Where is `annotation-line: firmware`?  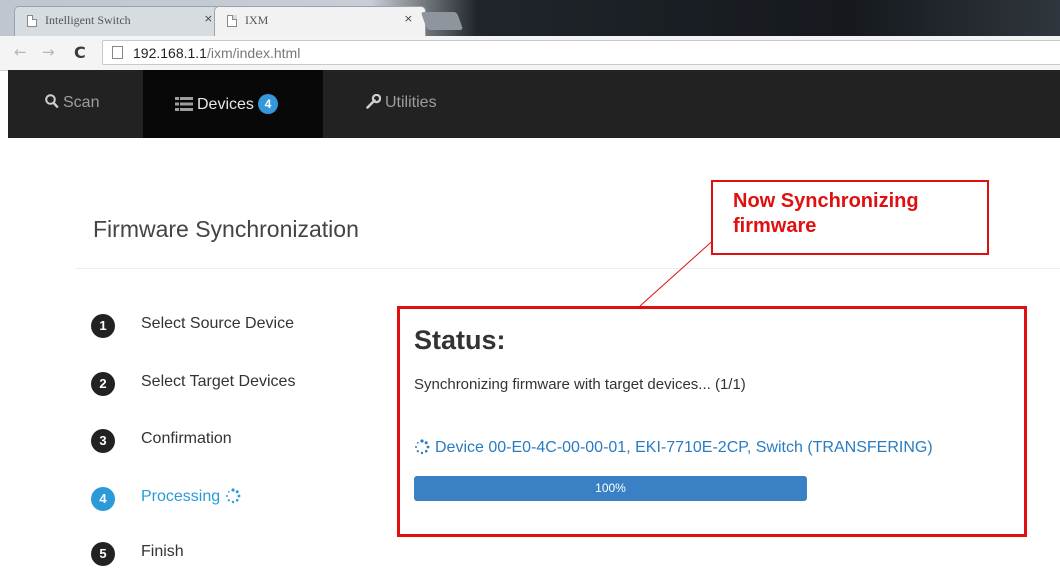 annotation-line: firmware is located at coordinates (775, 226).